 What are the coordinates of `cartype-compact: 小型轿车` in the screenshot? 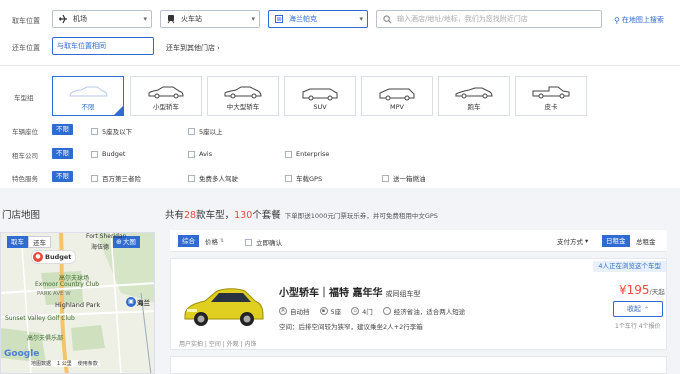 It's located at (166, 96).